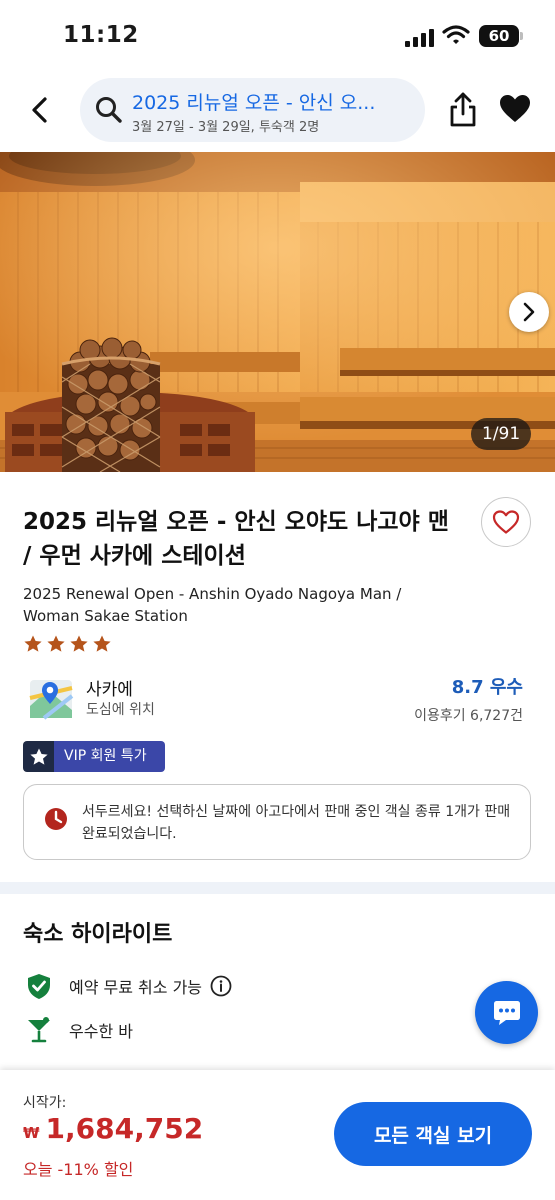 Image resolution: width=555 pixels, height=1200 pixels. I want to click on chevron-left-icon, so click(39, 110).